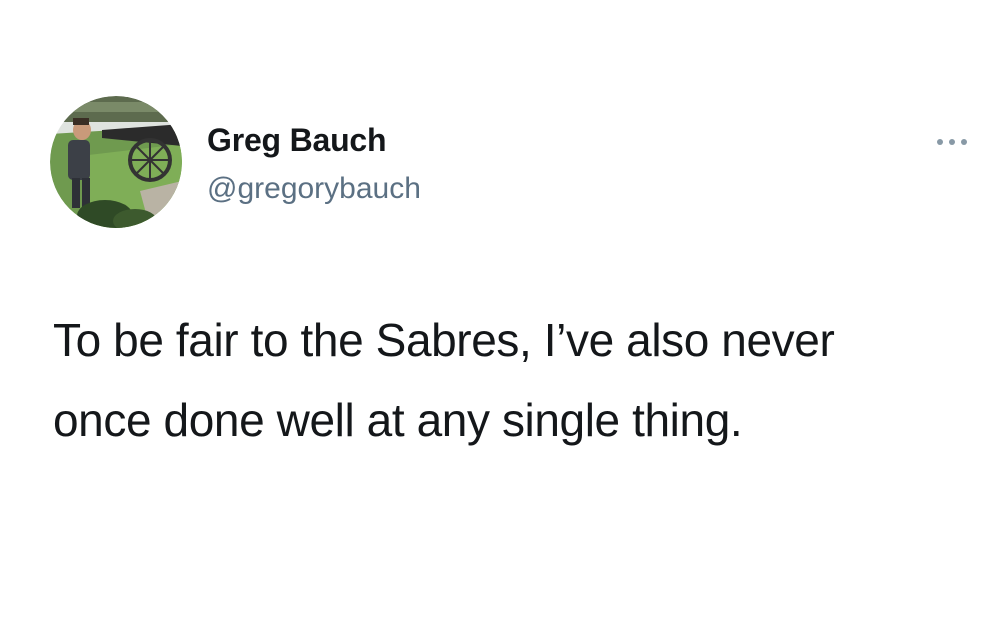 The width and height of the screenshot is (1000, 629). I want to click on author-handle: @gregorybauch, so click(314, 189).